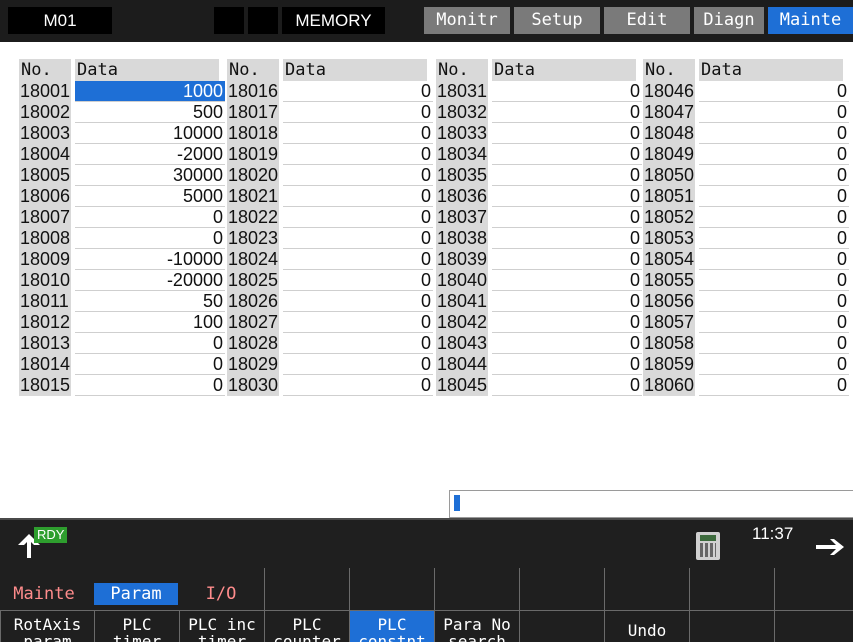 The width and height of the screenshot is (853, 642). Describe the element at coordinates (476, 626) in the screenshot. I see `softkey-para-no-search: Para No search` at that location.